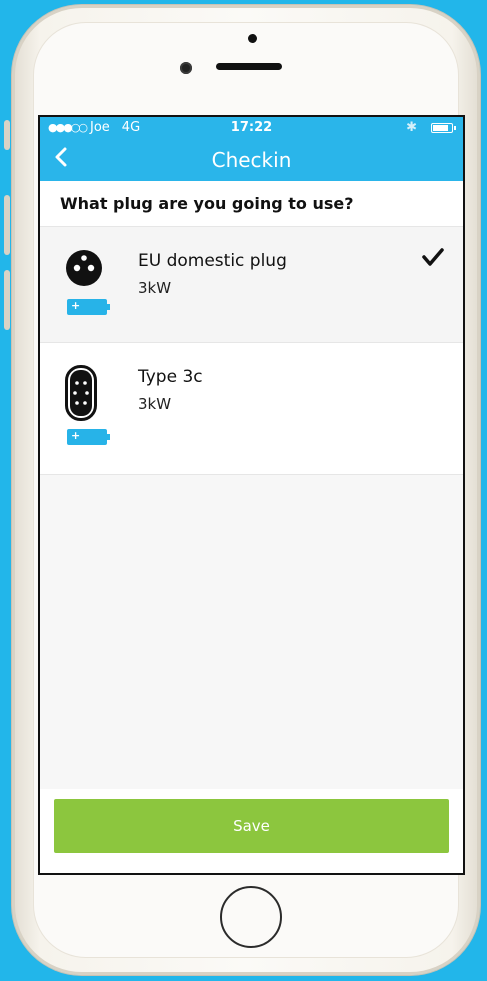 Image resolution: width=487 pixels, height=981 pixels. What do you see at coordinates (212, 261) in the screenshot?
I see `plug-name: EU domestic plug` at bounding box center [212, 261].